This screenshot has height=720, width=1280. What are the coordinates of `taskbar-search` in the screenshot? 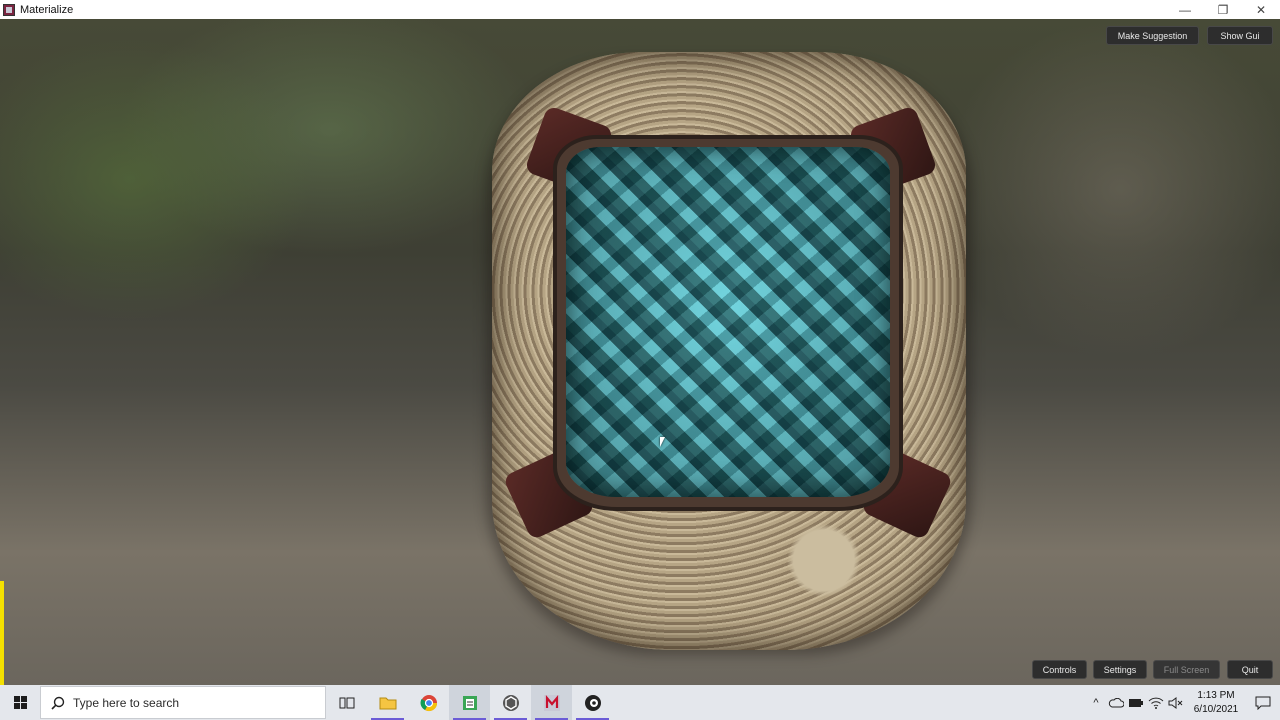 It's located at (183, 702).